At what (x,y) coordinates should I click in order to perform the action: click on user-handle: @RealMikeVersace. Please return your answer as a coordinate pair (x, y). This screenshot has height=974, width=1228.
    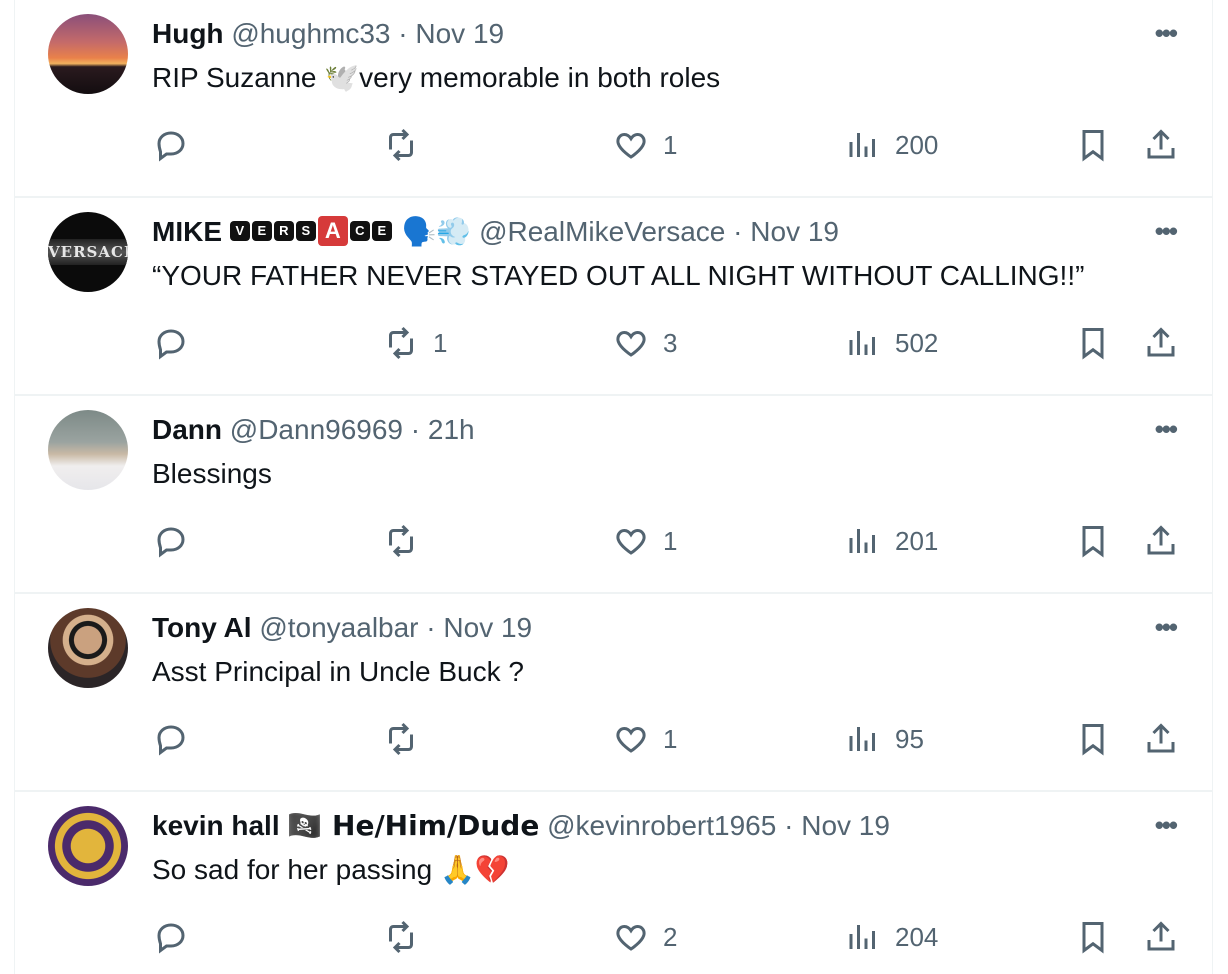
    Looking at the image, I should click on (602, 231).